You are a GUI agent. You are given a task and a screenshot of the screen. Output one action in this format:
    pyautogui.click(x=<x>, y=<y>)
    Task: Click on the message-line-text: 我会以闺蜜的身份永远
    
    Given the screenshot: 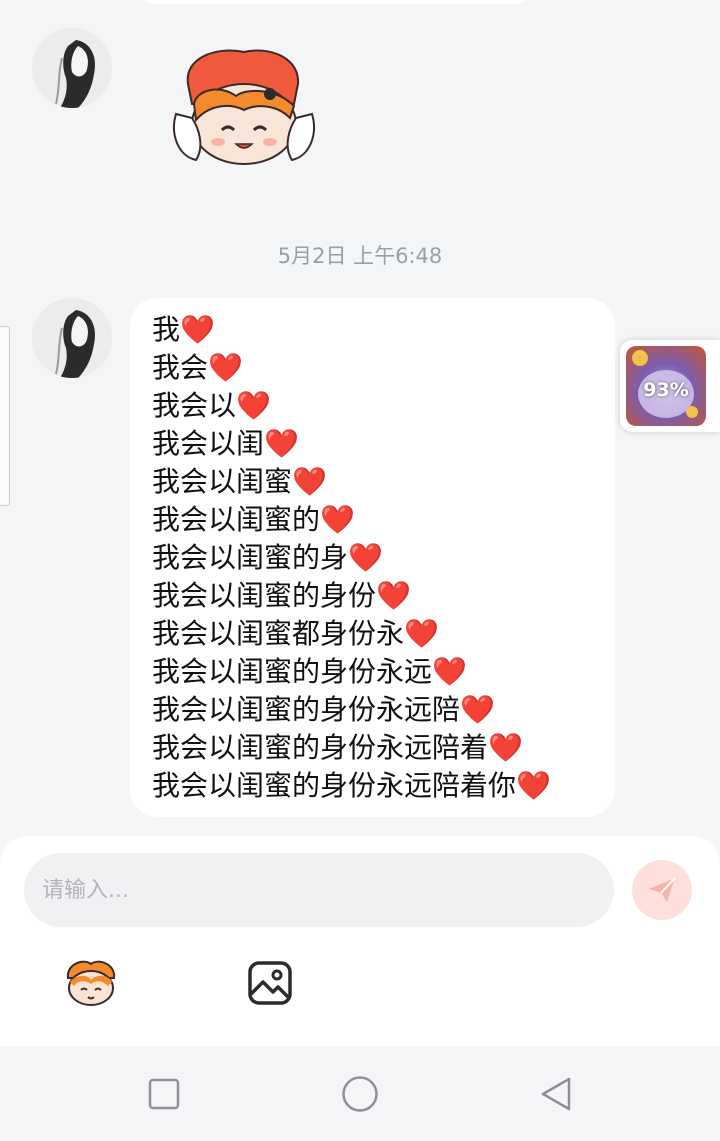 What is the action you would take?
    pyautogui.click(x=292, y=671)
    